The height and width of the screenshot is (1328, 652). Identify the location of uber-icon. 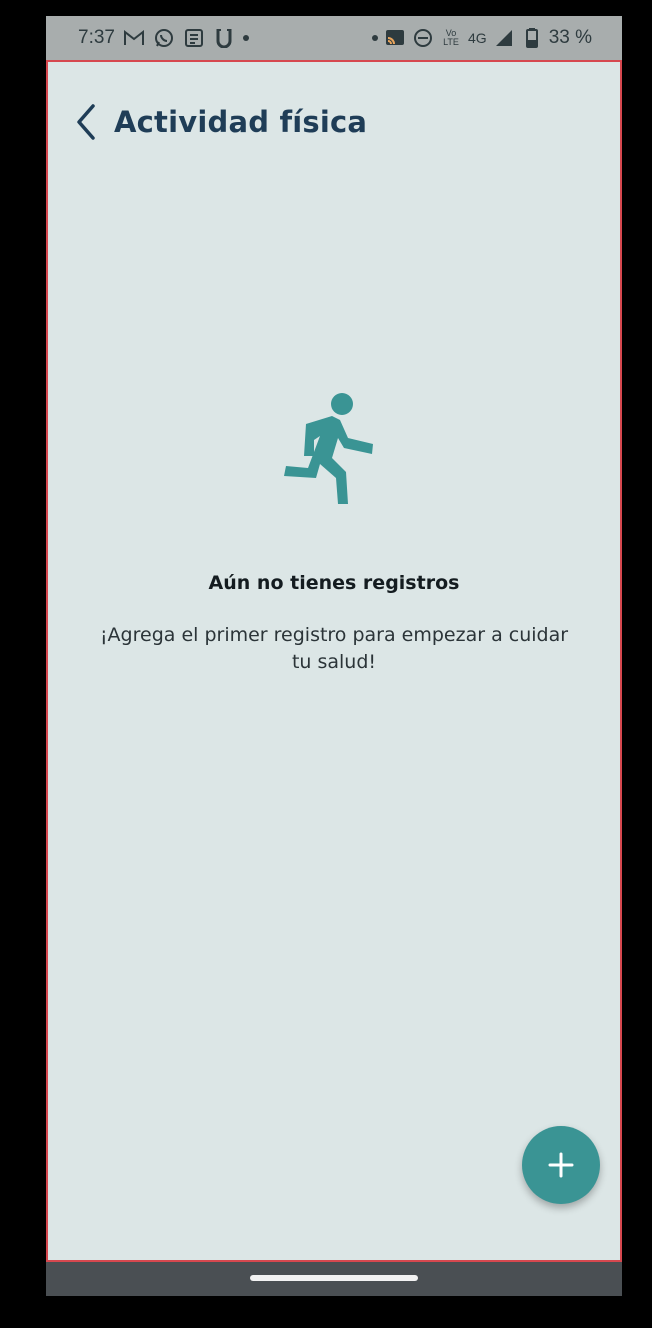
(224, 38).